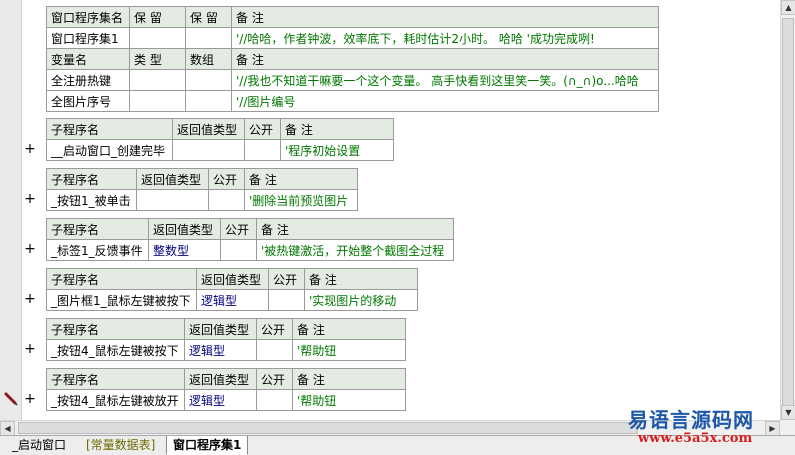  I want to click on subroutine-name: _标签1_反馈事件, so click(97, 250).